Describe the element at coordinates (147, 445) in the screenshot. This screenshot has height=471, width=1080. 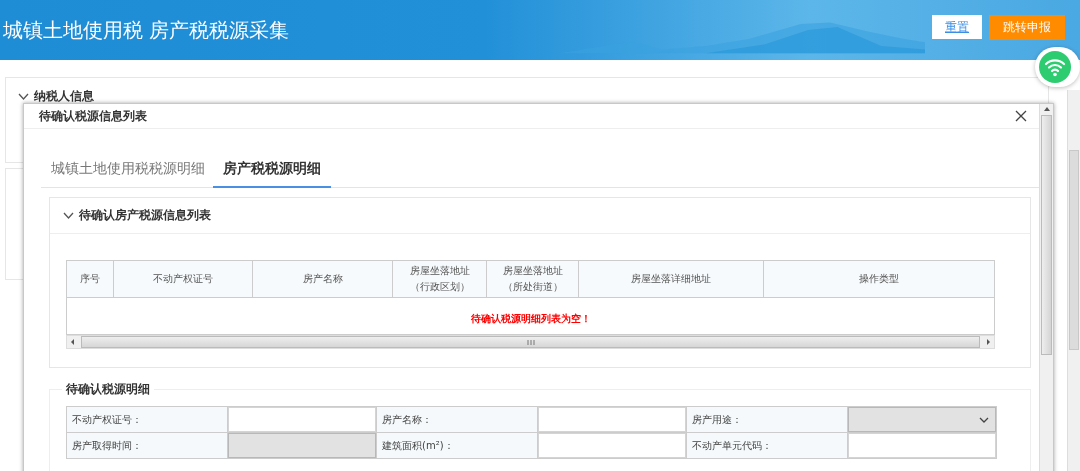
I see `field-label: 房产取得时间：` at that location.